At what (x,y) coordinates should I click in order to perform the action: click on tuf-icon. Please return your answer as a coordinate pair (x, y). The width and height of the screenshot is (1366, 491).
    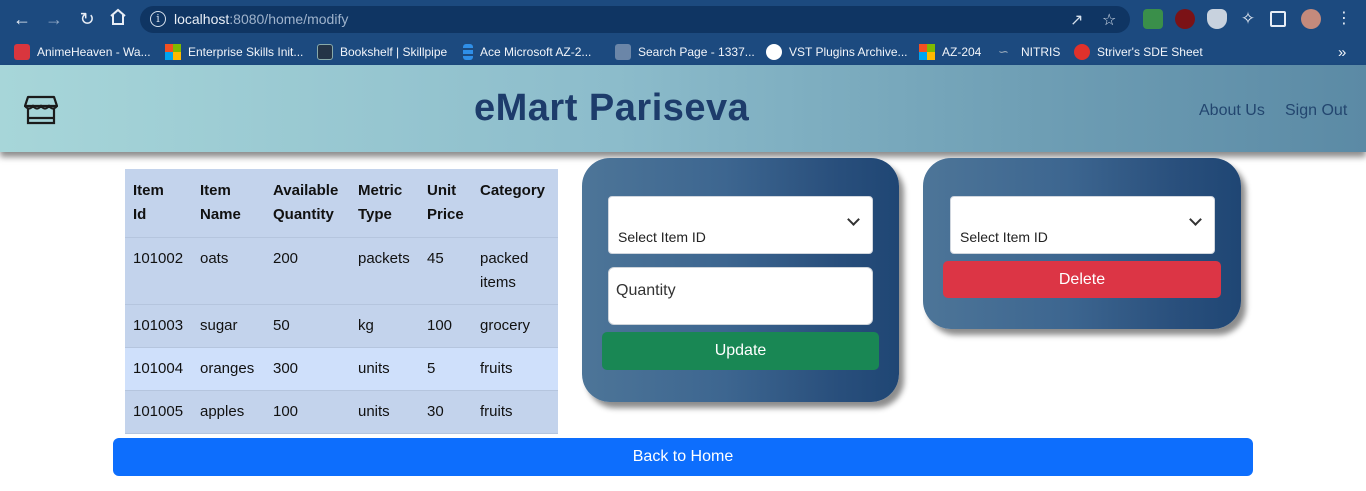
    Looking at the image, I should click on (1082, 52).